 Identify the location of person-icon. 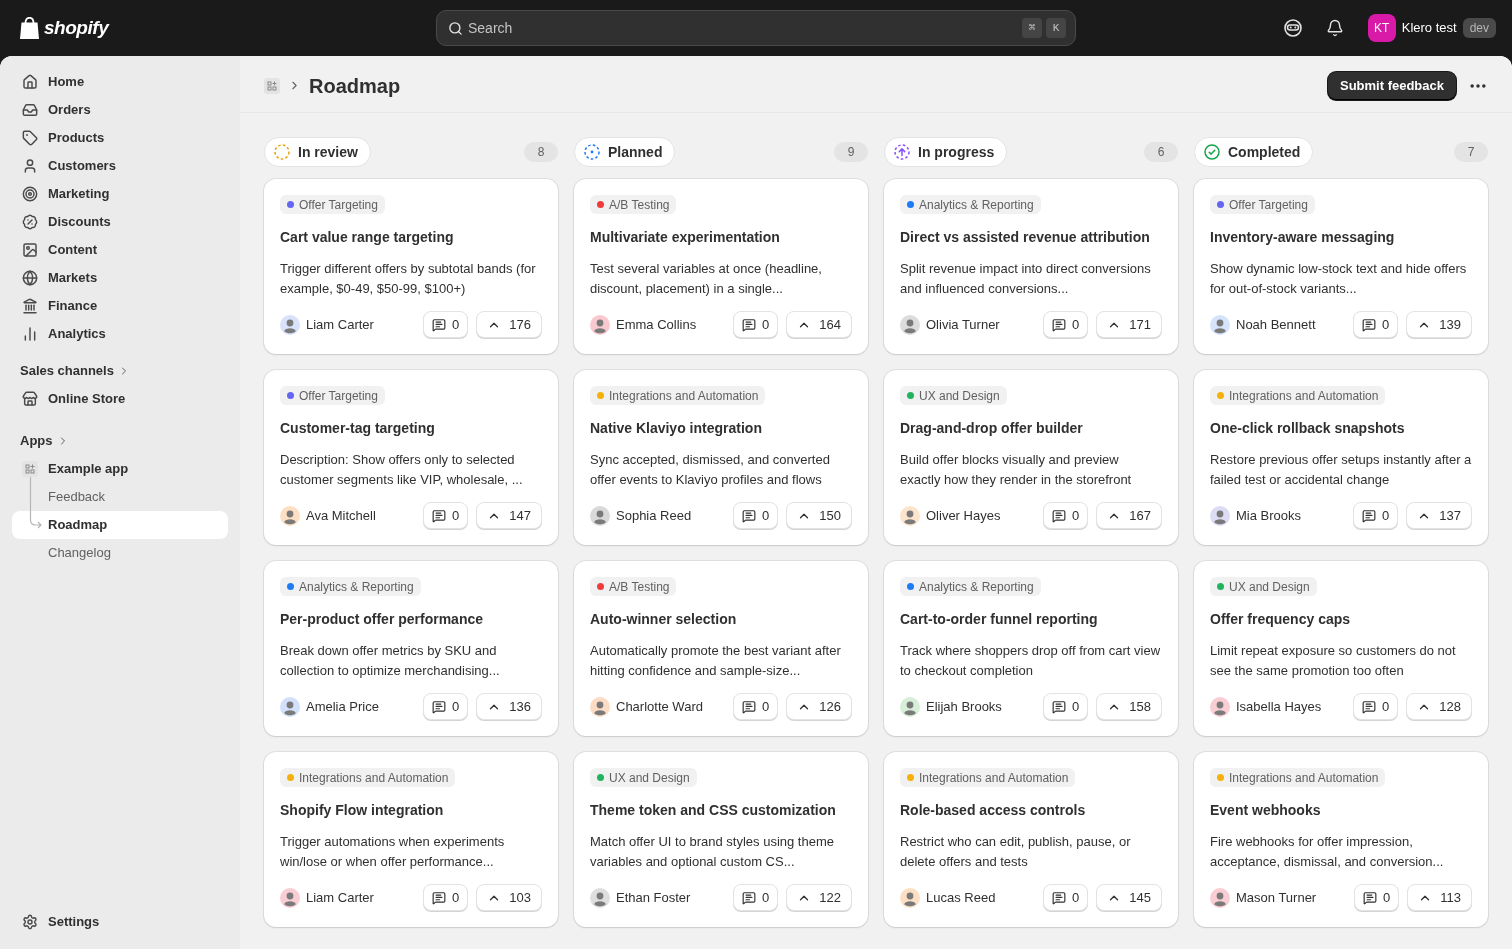
(30, 166).